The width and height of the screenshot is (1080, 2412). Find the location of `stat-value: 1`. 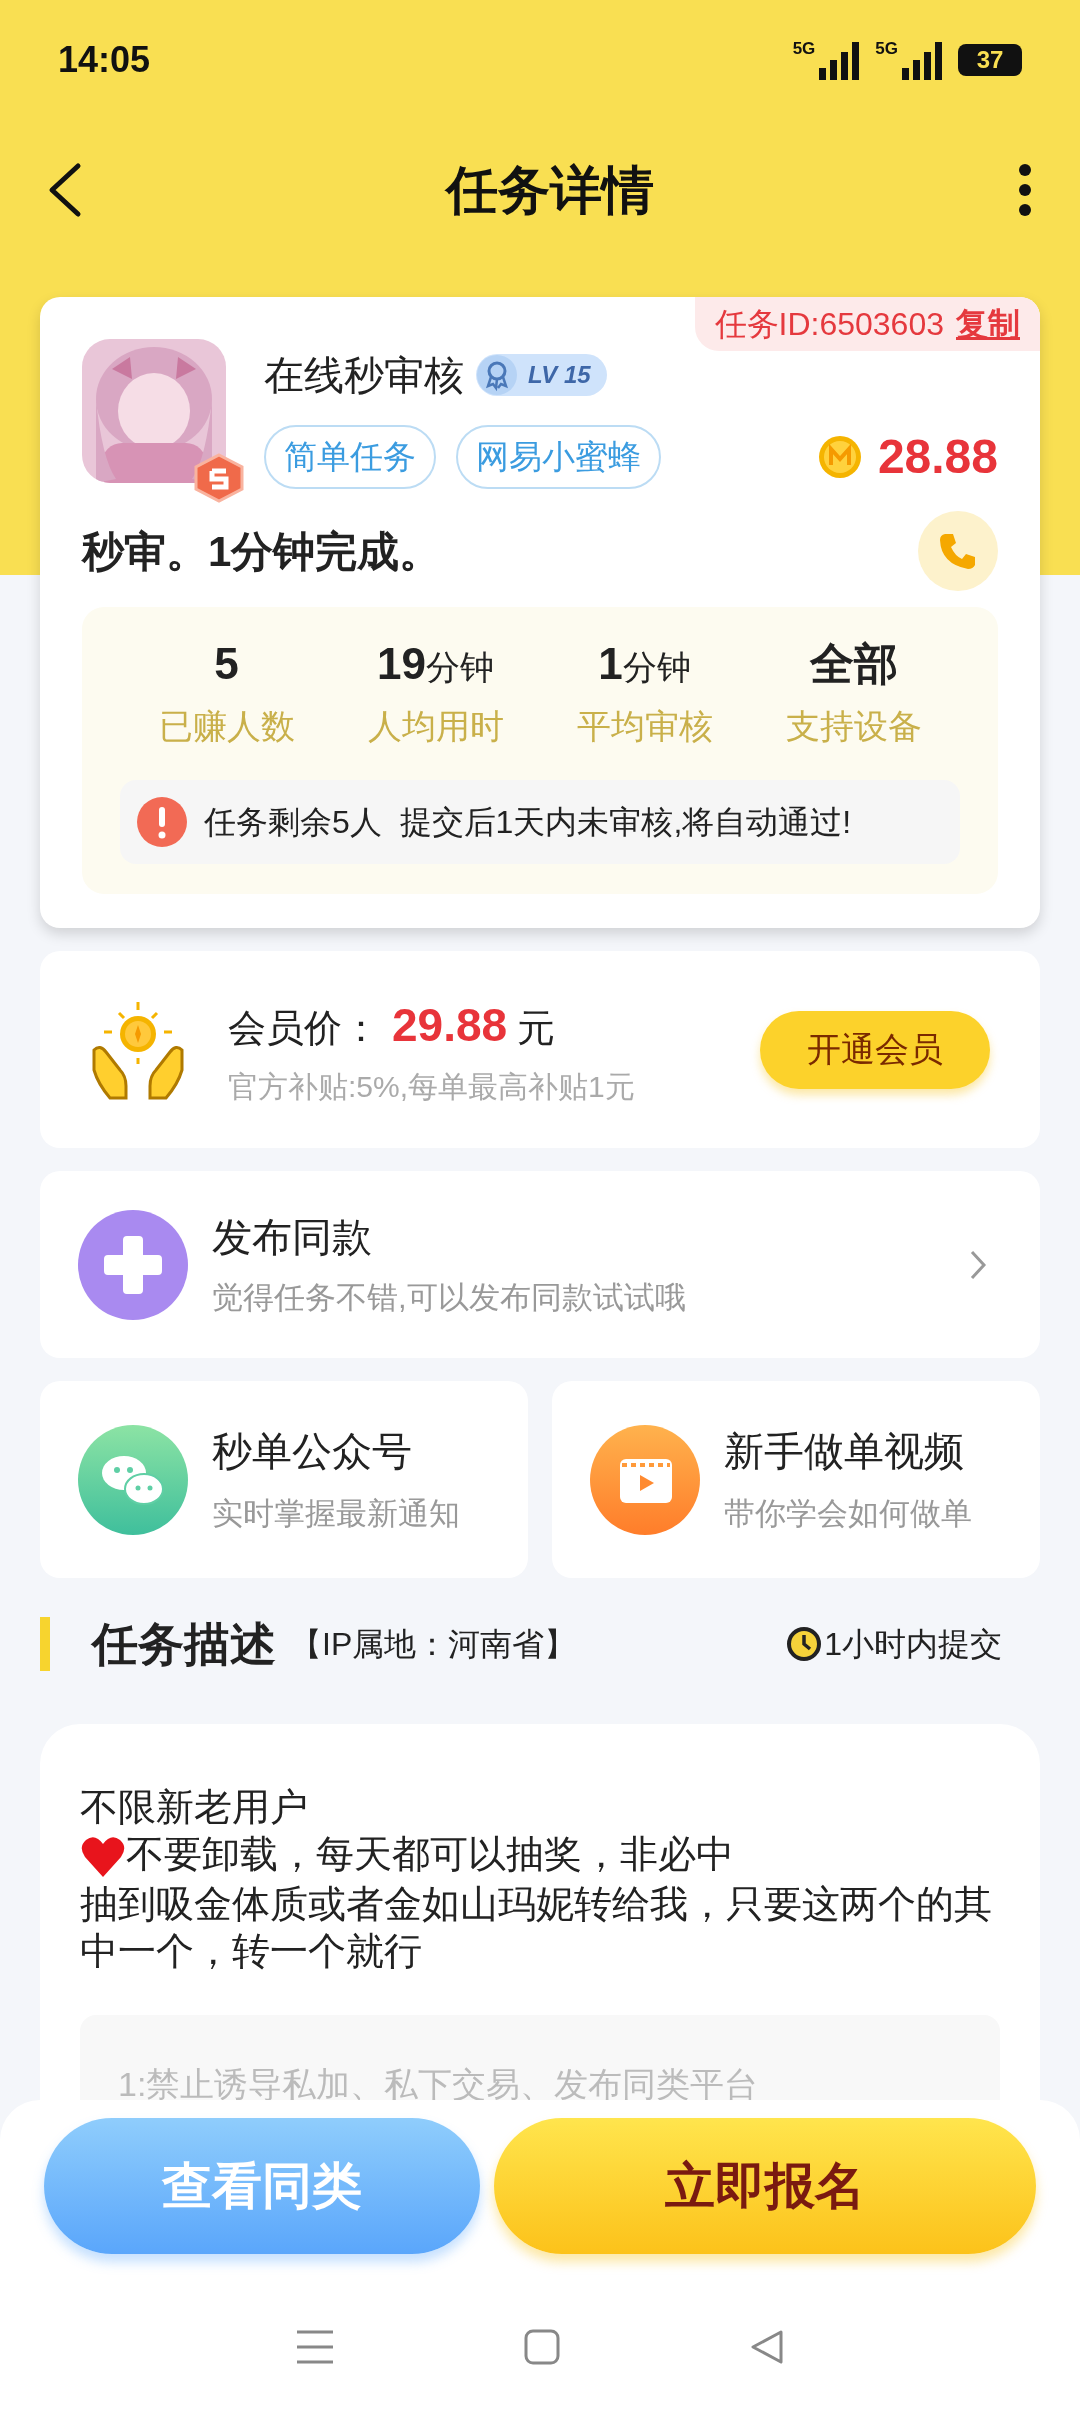

stat-value: 1 is located at coordinates (610, 664).